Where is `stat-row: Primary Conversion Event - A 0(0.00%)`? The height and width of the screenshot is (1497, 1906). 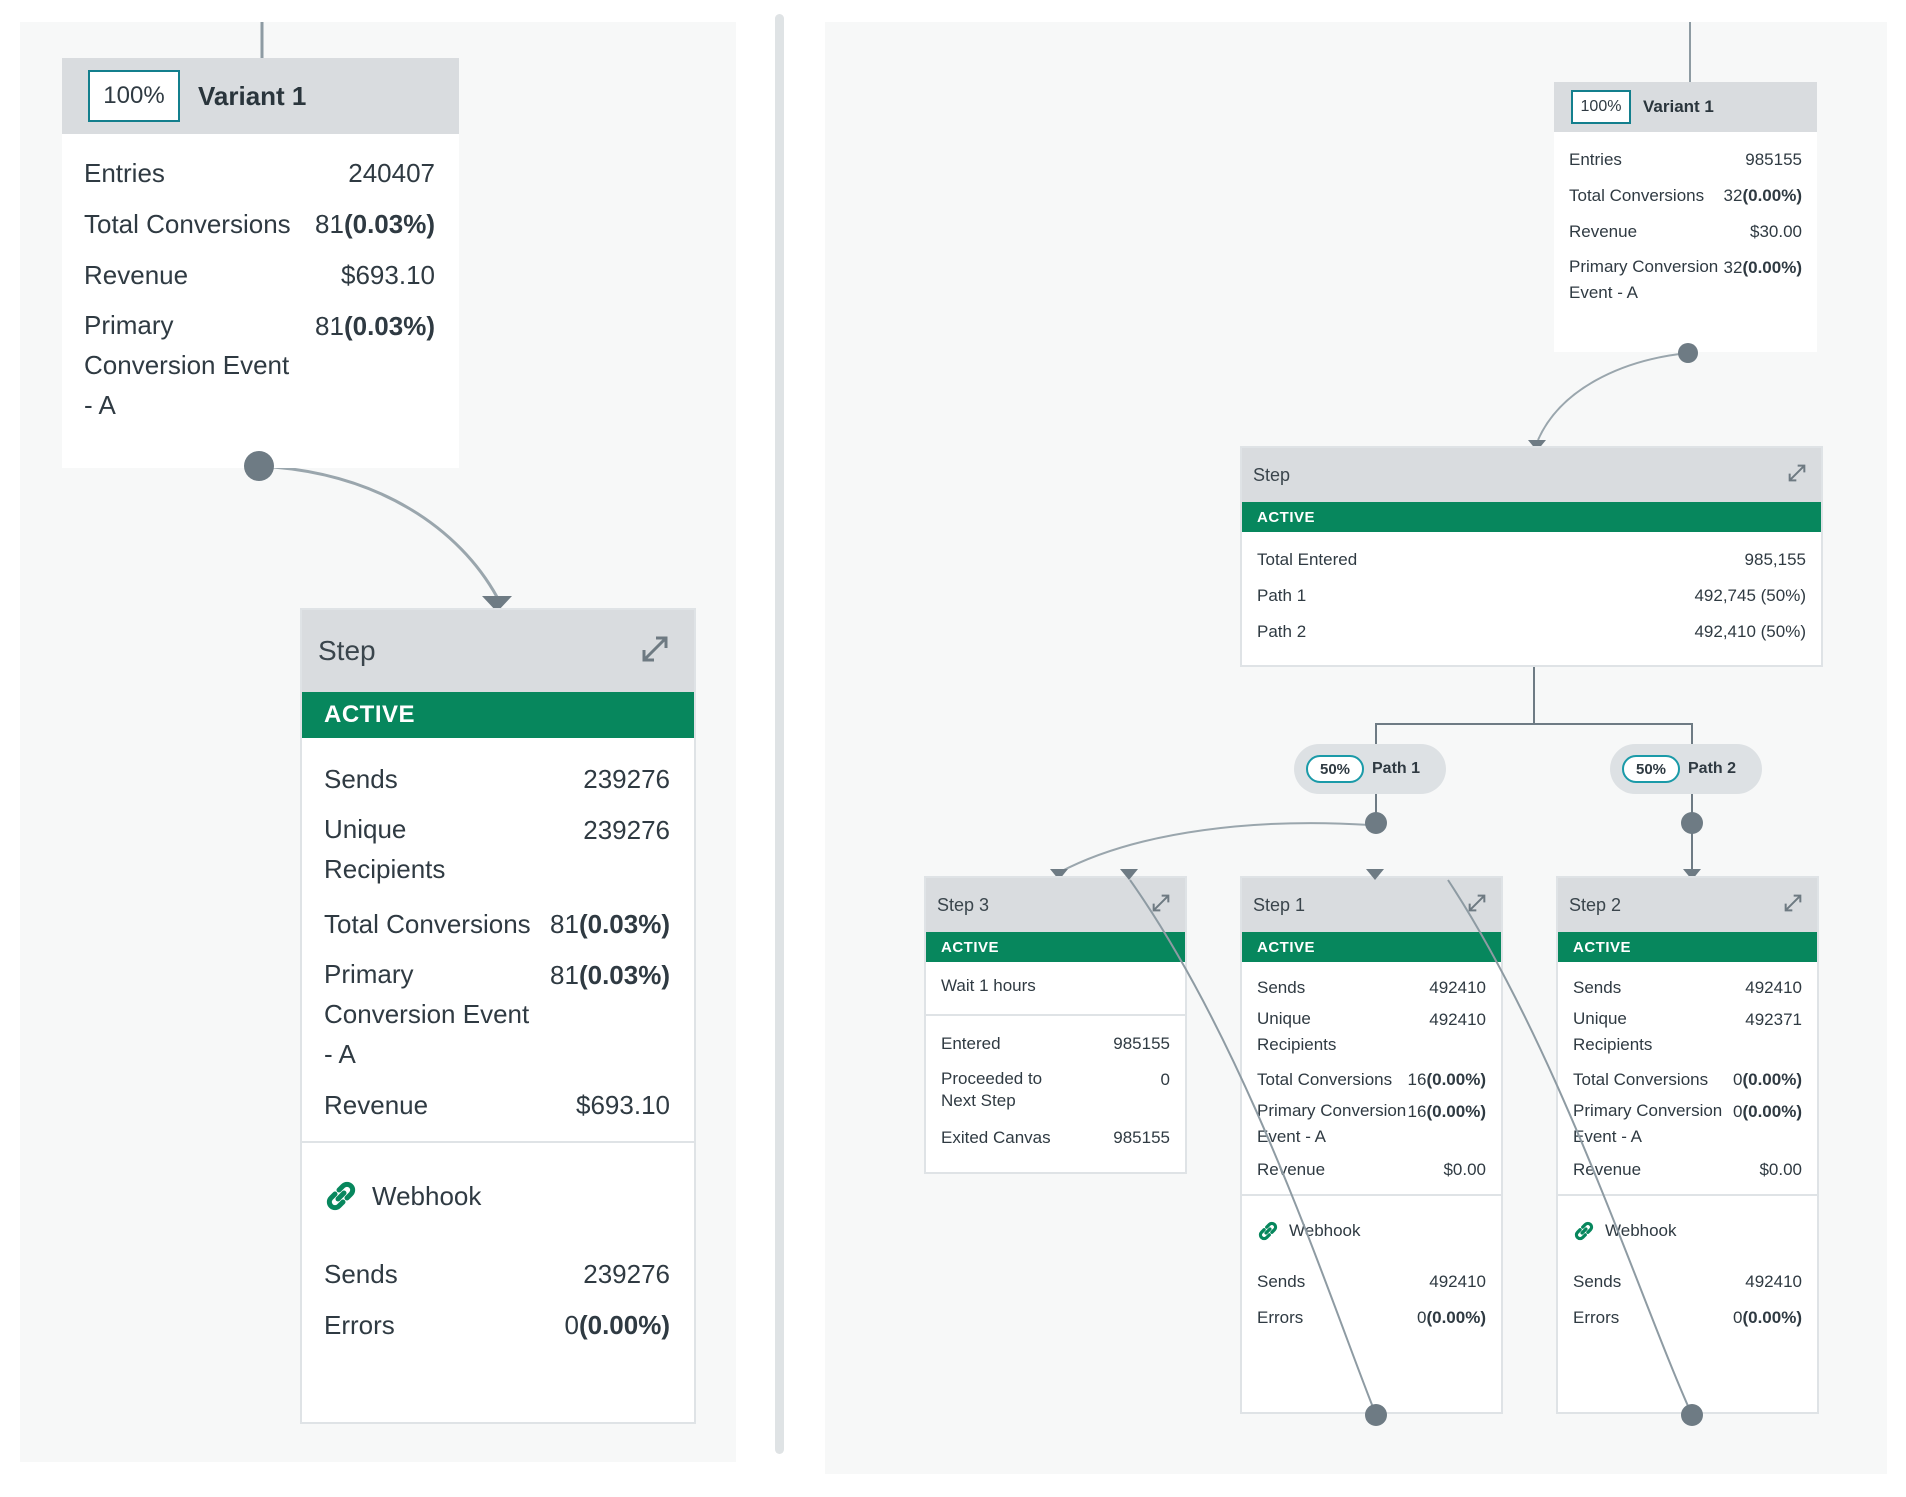 stat-row: Primary Conversion Event - A 0(0.00%) is located at coordinates (1687, 1125).